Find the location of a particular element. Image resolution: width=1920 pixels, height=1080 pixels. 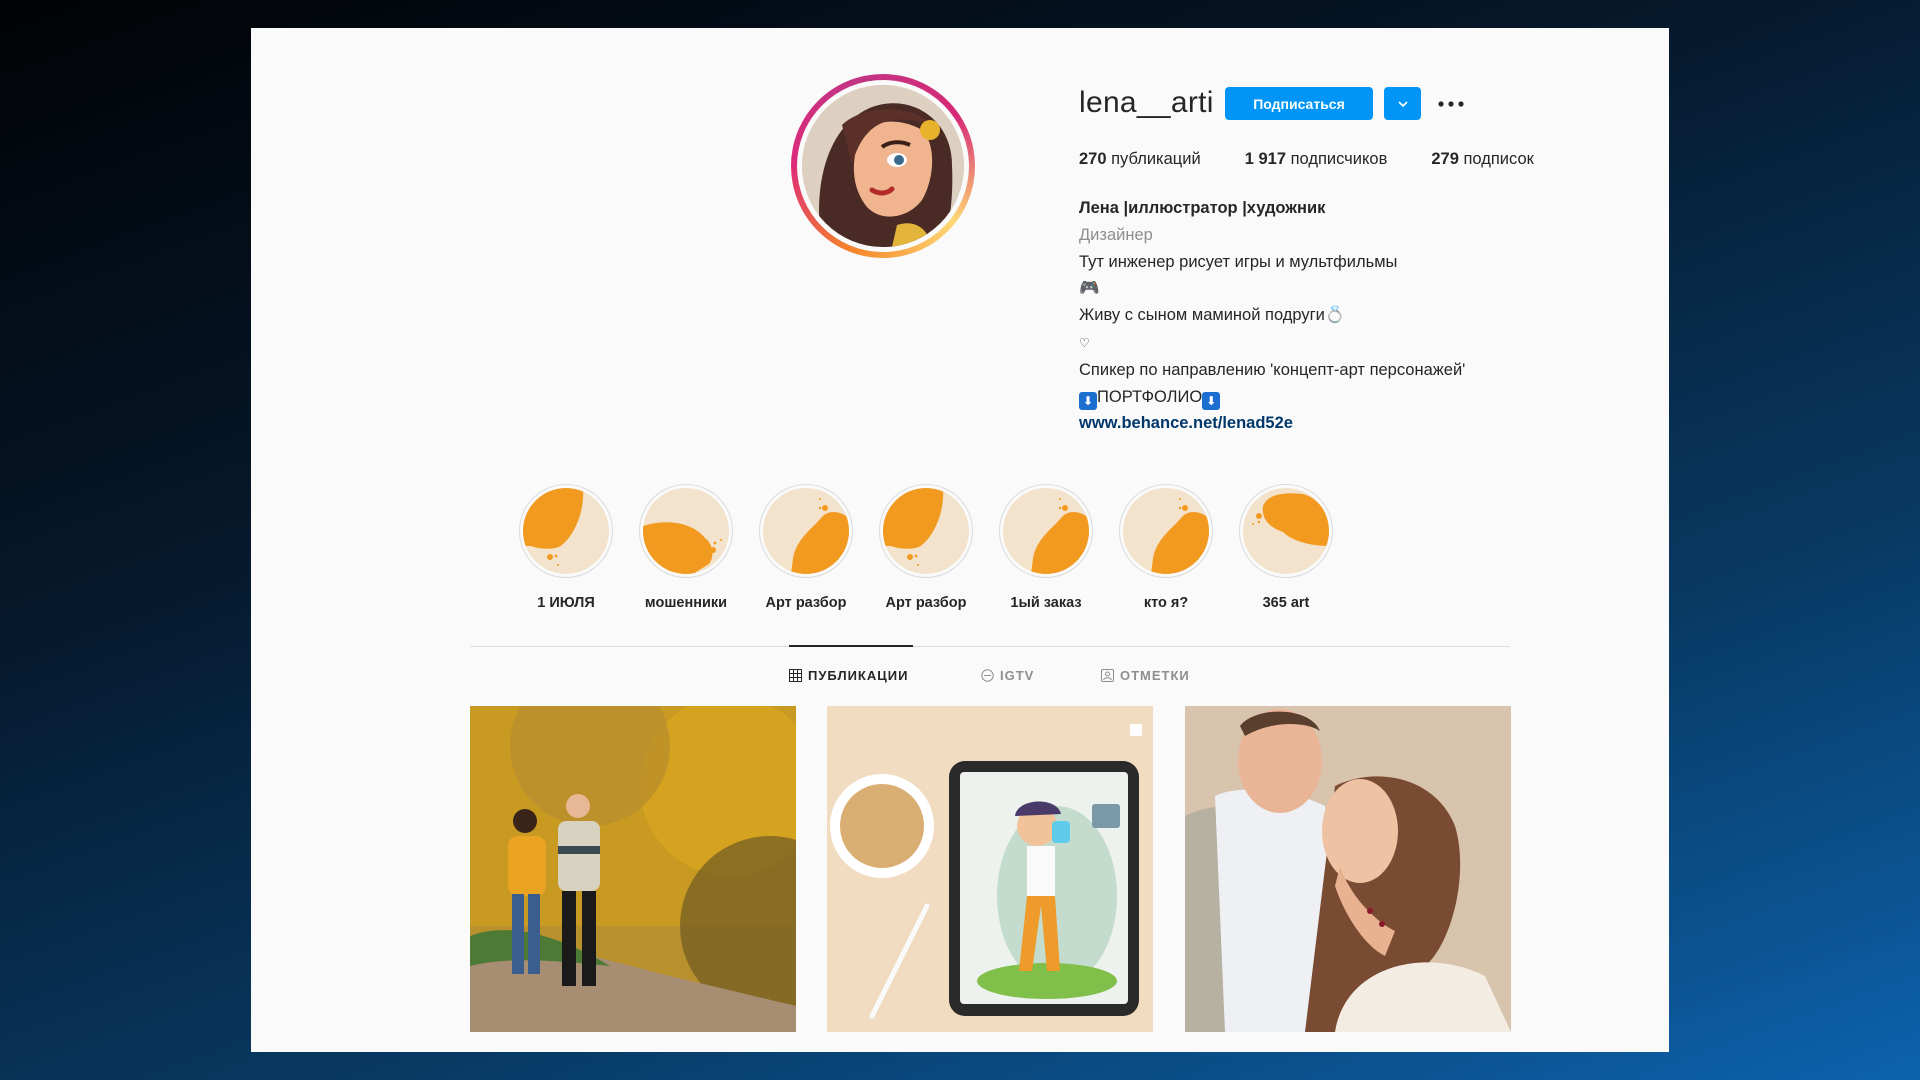

story-highlight: мошенники is located at coordinates (686, 547).